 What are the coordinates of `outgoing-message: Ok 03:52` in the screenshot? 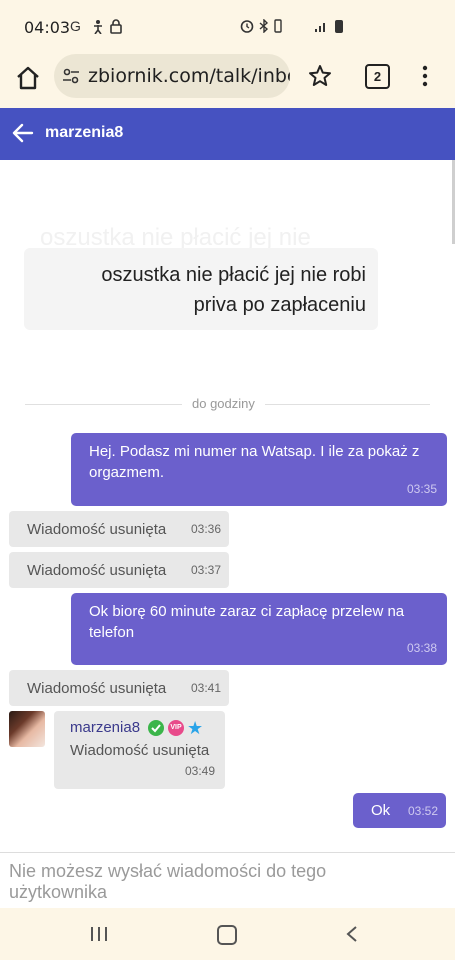 It's located at (399, 810).